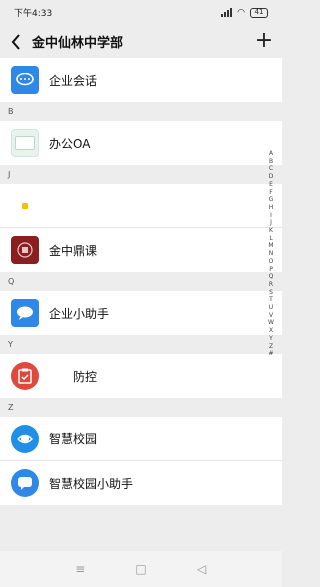 Image resolution: width=320 pixels, height=587 pixels. Describe the element at coordinates (141, 439) in the screenshot. I see `list-item-smart-campus: 智慧校园` at that location.